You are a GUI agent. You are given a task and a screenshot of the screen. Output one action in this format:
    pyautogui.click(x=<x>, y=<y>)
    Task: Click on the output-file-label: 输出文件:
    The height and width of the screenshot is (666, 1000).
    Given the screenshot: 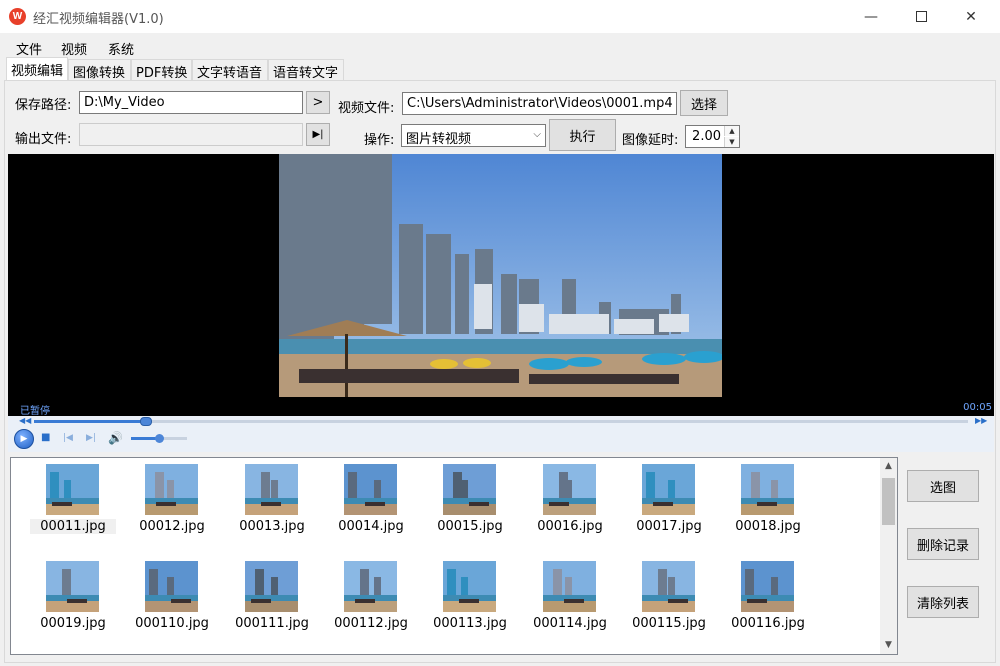 What is the action you would take?
    pyautogui.click(x=43, y=139)
    